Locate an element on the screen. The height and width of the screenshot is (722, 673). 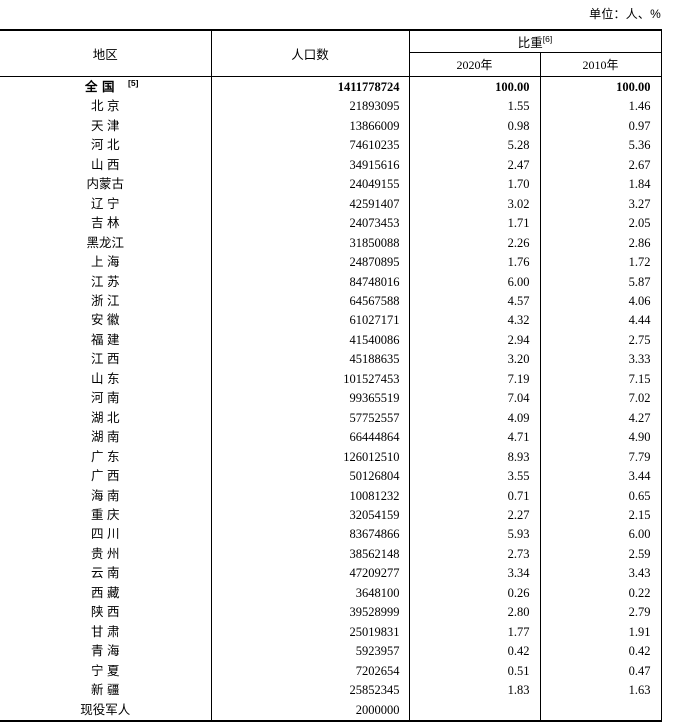
cell-pct-2020: 0.71 is located at coordinates (475, 496).